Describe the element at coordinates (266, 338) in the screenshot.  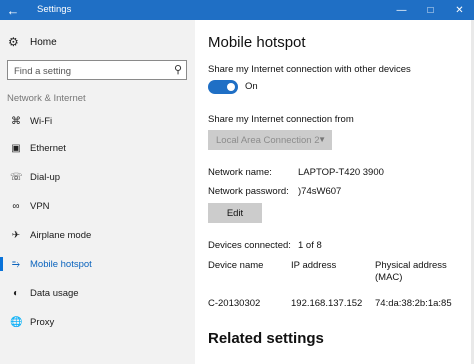
I see `related-settings-title: Related settings` at that location.